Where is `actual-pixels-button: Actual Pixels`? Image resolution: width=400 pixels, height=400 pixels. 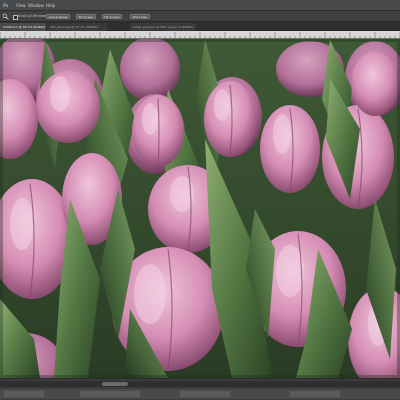 actual-pixels-button: Actual Pixels is located at coordinates (58, 16).